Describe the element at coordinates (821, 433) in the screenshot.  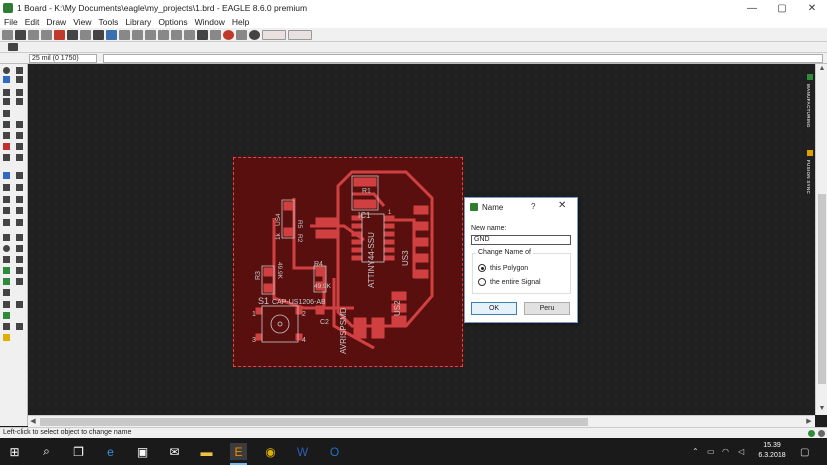
I see `status-stop-icon` at that location.